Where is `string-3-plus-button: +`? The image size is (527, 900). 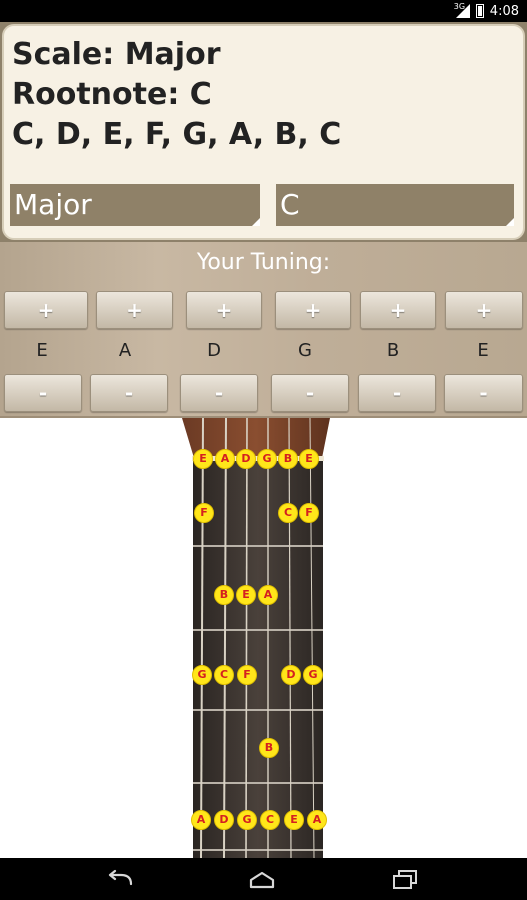 string-3-plus-button: + is located at coordinates (224, 310).